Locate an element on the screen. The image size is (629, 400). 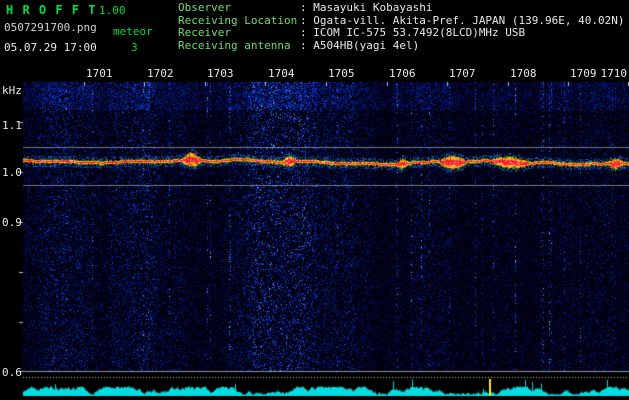
app-title: H R O F F T is located at coordinates (51, 10).